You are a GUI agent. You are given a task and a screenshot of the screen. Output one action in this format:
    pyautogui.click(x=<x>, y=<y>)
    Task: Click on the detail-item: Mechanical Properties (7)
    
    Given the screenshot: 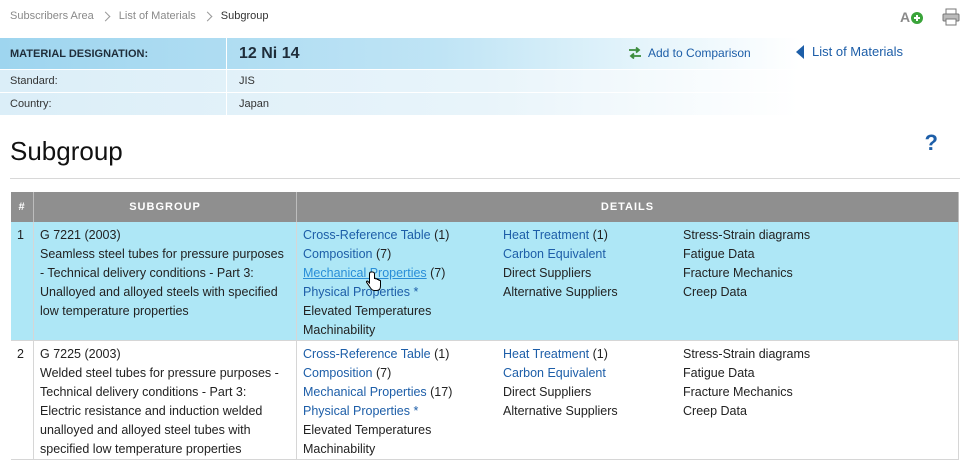 What is the action you would take?
    pyautogui.click(x=403, y=273)
    